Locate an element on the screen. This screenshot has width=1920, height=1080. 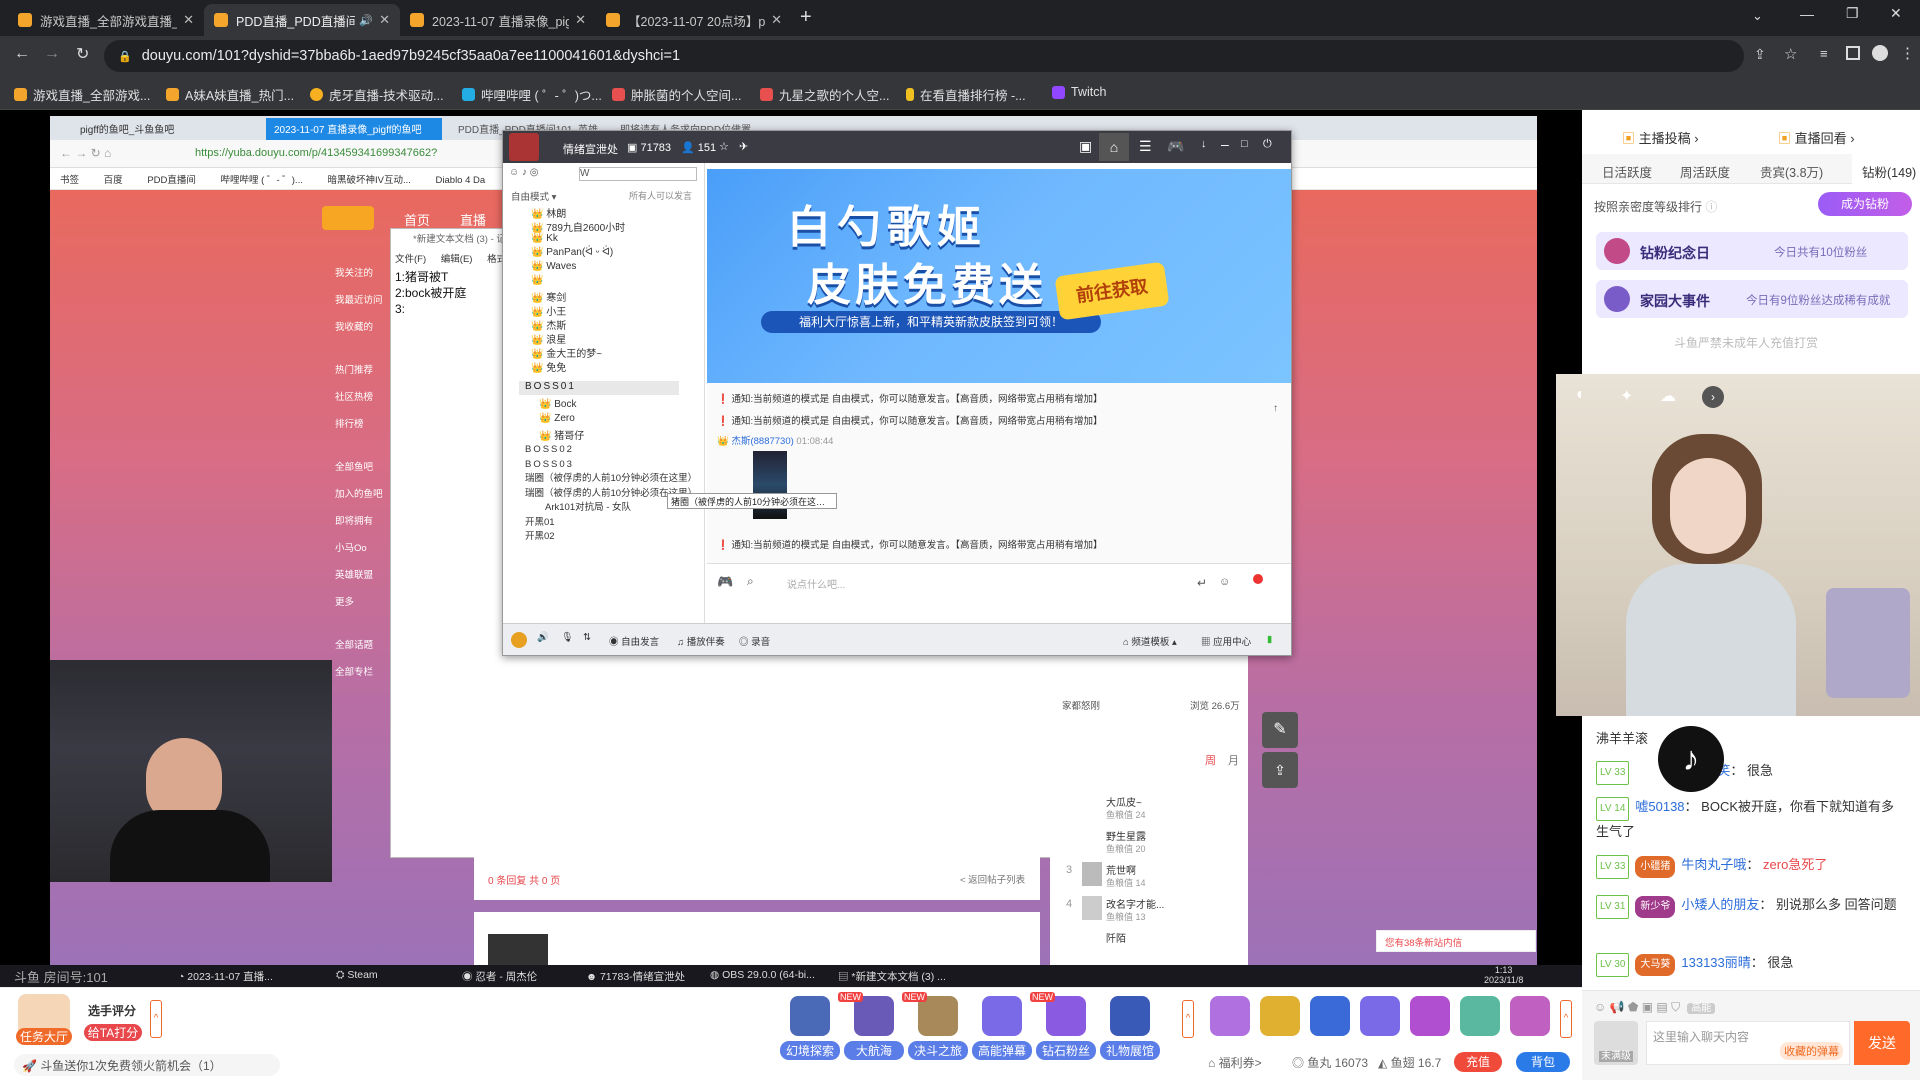
tab-search-icon: ⌄ is located at coordinates (1757, 16).